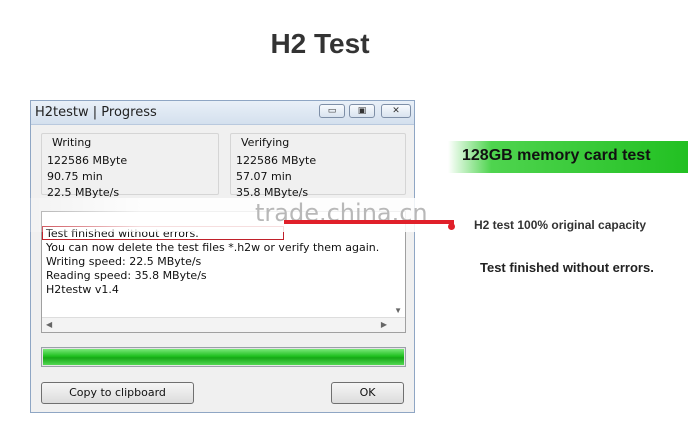 The image size is (700, 442). Describe the element at coordinates (276, 160) in the screenshot. I see `verifying-size: 122586 MByte` at that location.